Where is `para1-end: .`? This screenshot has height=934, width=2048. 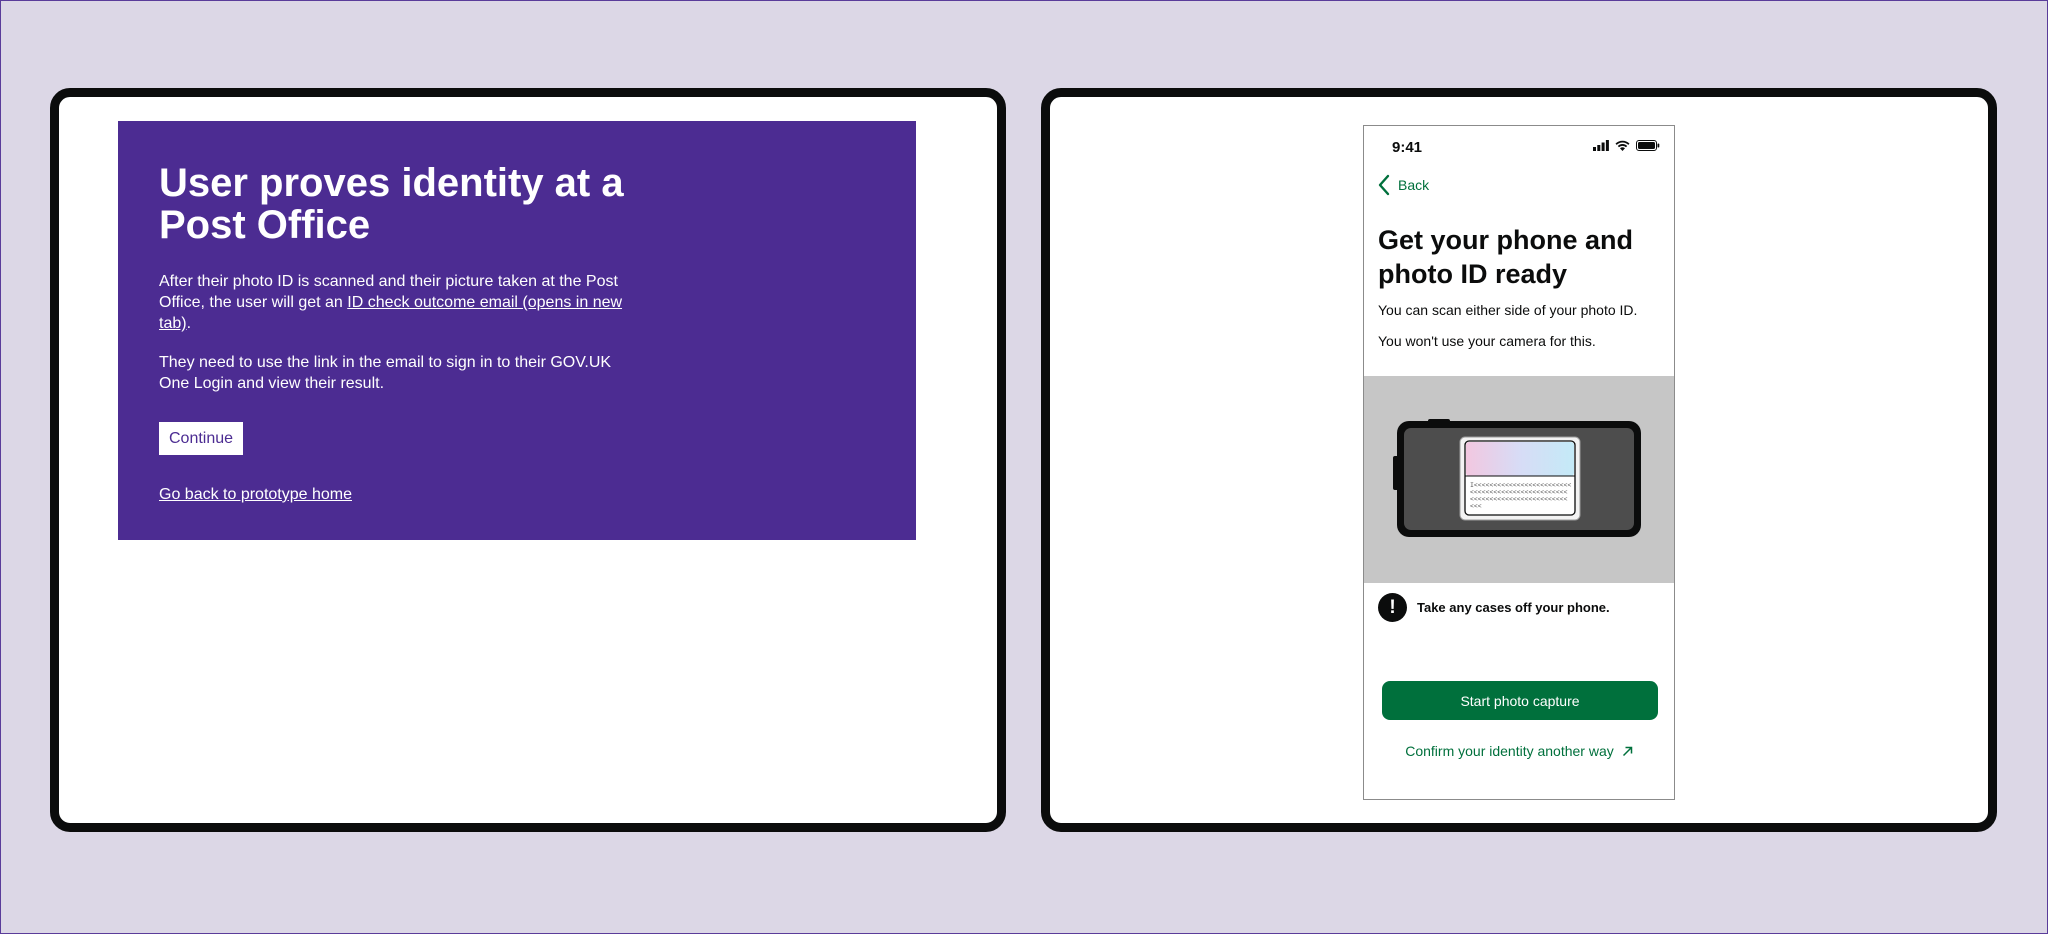 para1-end: . is located at coordinates (189, 323).